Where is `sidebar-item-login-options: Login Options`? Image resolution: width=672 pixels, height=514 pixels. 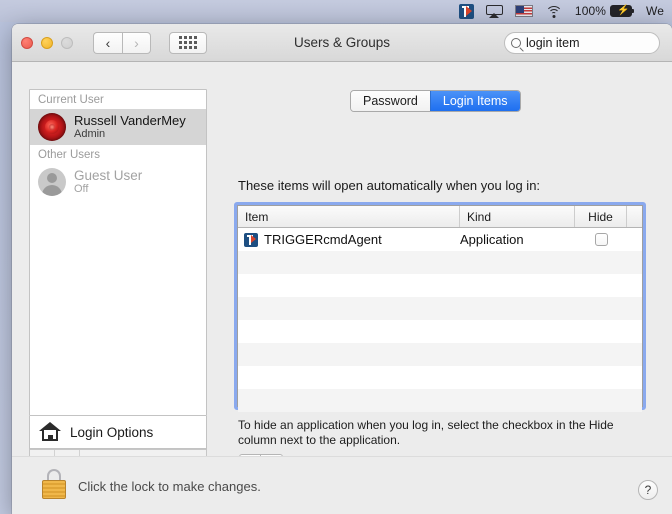 sidebar-item-login-options: Login Options is located at coordinates (118, 432).